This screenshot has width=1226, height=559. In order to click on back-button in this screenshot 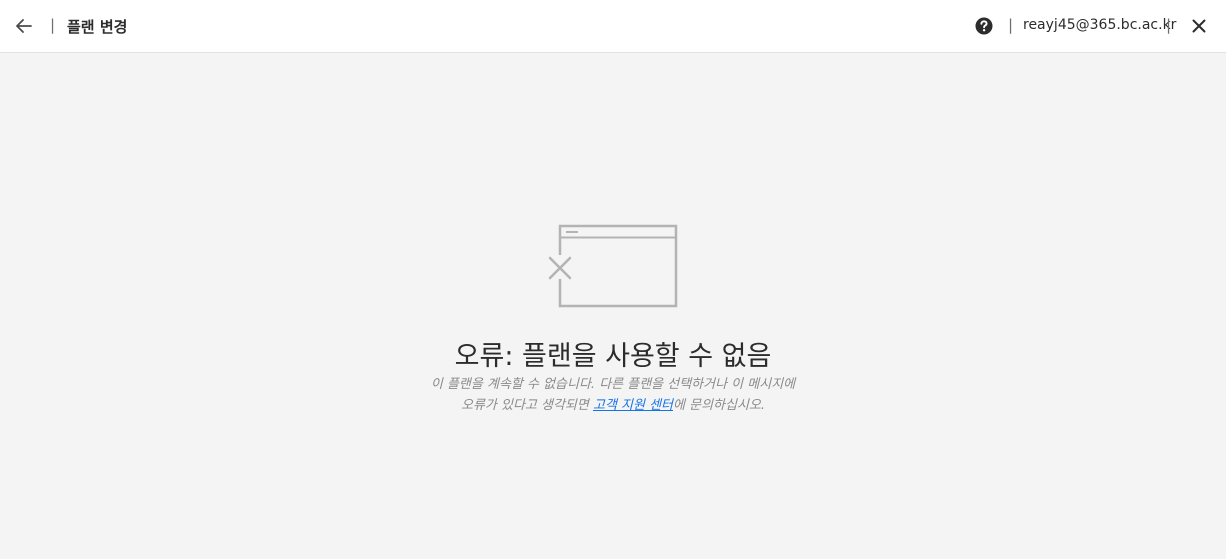, I will do `click(24, 26)`.